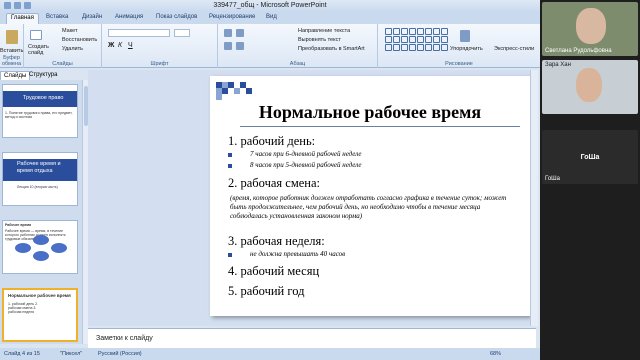  Describe the element at coordinates (416, 42) in the screenshot. I see `shapes-gallery` at that location.